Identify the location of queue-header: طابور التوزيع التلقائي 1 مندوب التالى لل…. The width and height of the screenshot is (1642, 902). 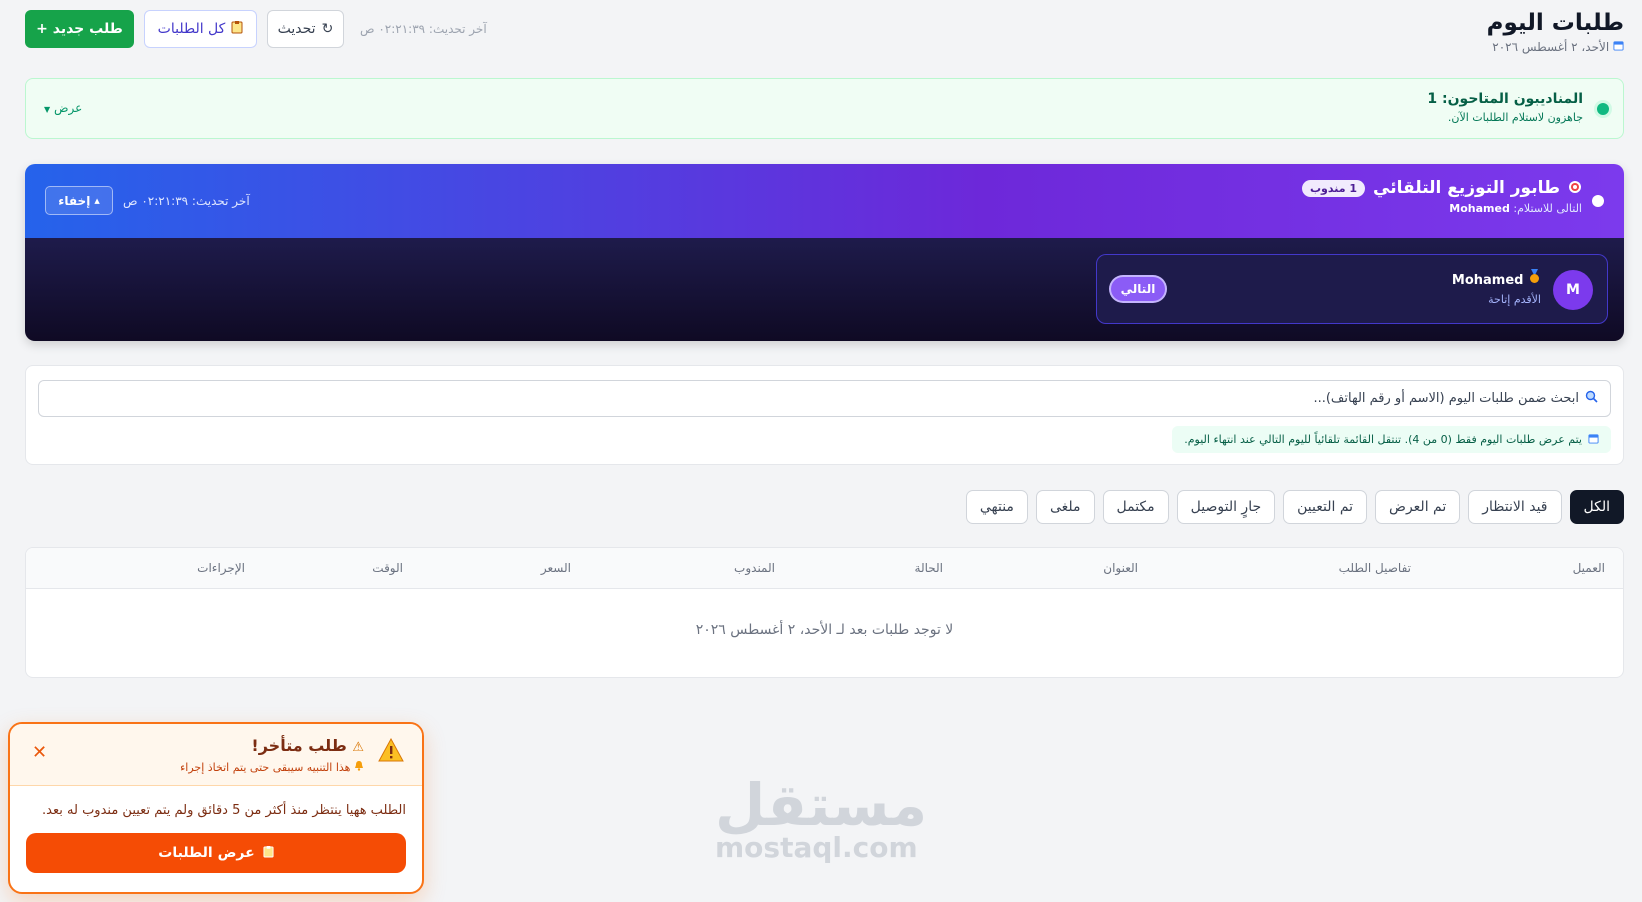
(824, 201).